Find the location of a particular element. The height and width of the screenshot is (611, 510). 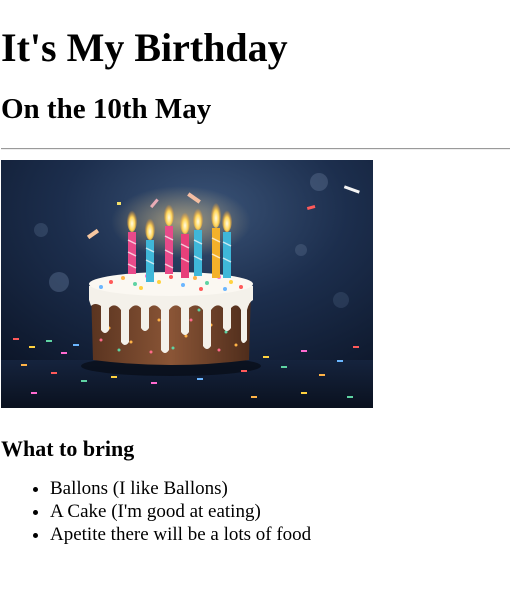

list-item: Ballons (I like Ballons) is located at coordinates (279, 488).